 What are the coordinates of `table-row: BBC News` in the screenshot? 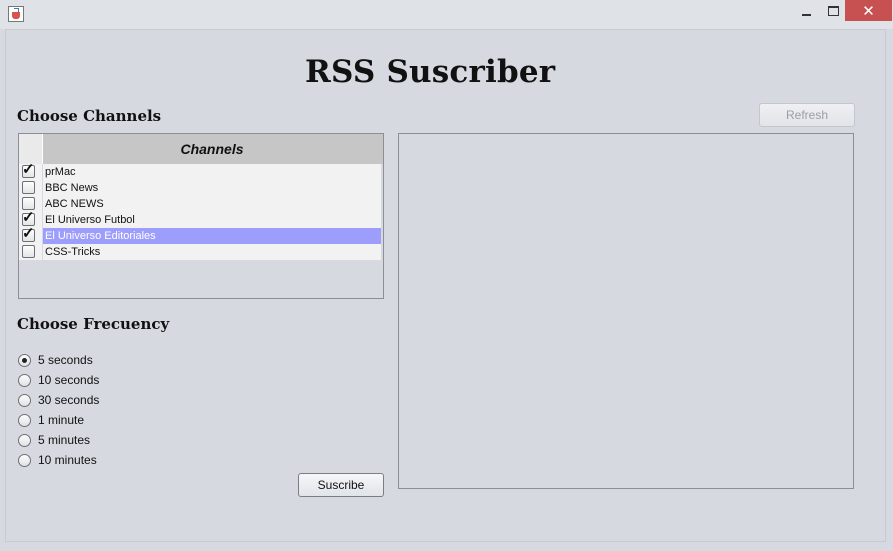 It's located at (201, 188).